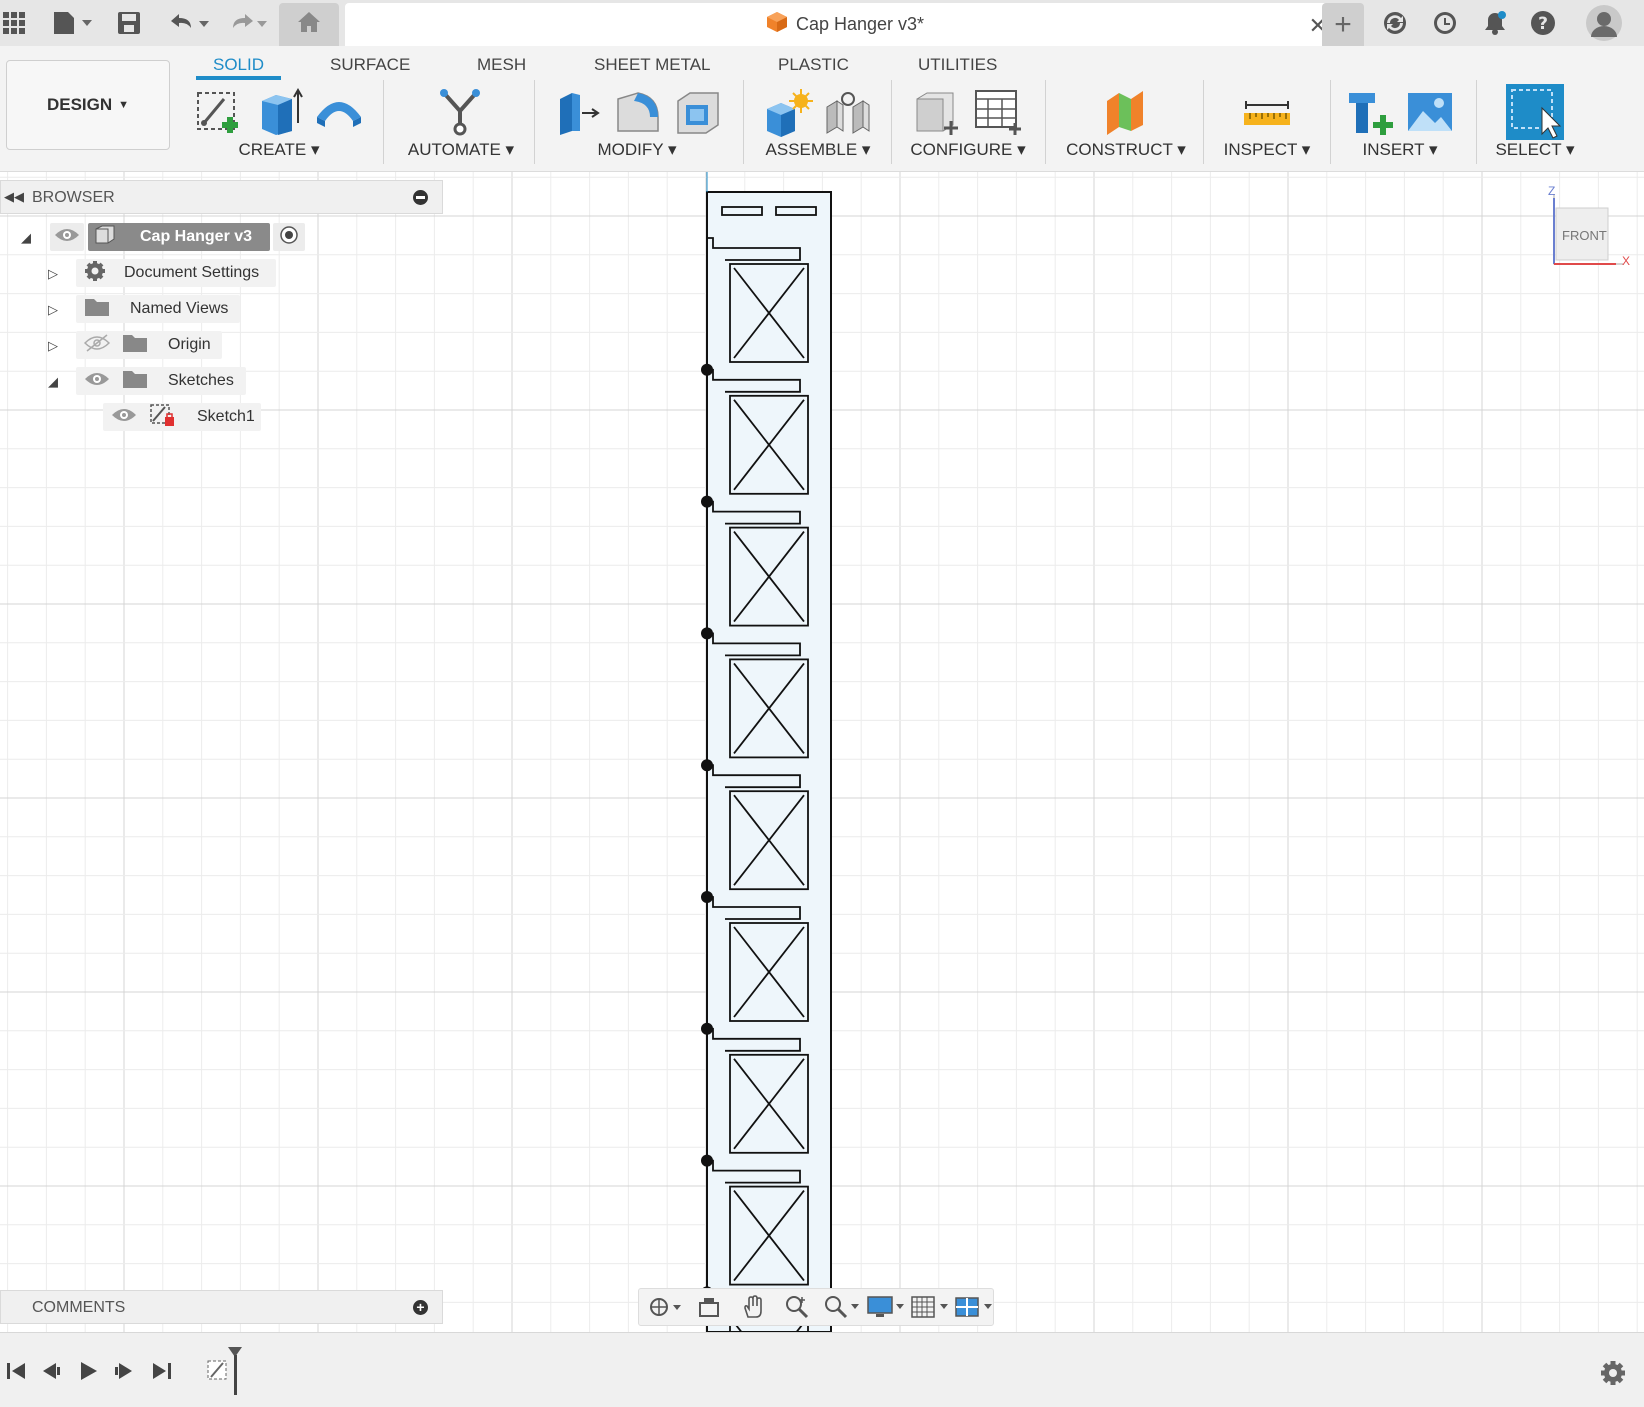 This screenshot has width=1644, height=1407. Describe the element at coordinates (189, 344) in the screenshot. I see `browser-item-label: Origin` at that location.